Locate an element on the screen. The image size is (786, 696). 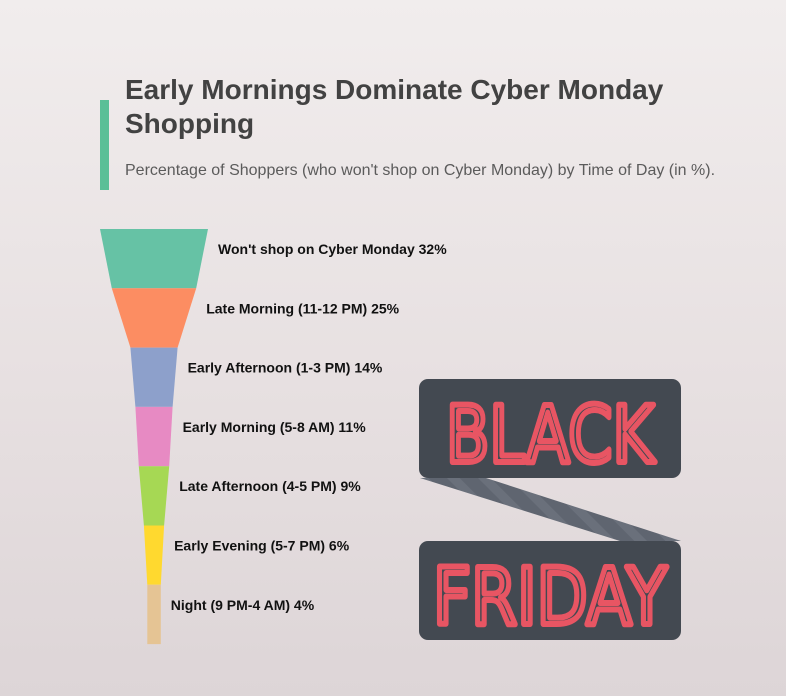
ribbon-band is located at coordinates (550, 509).